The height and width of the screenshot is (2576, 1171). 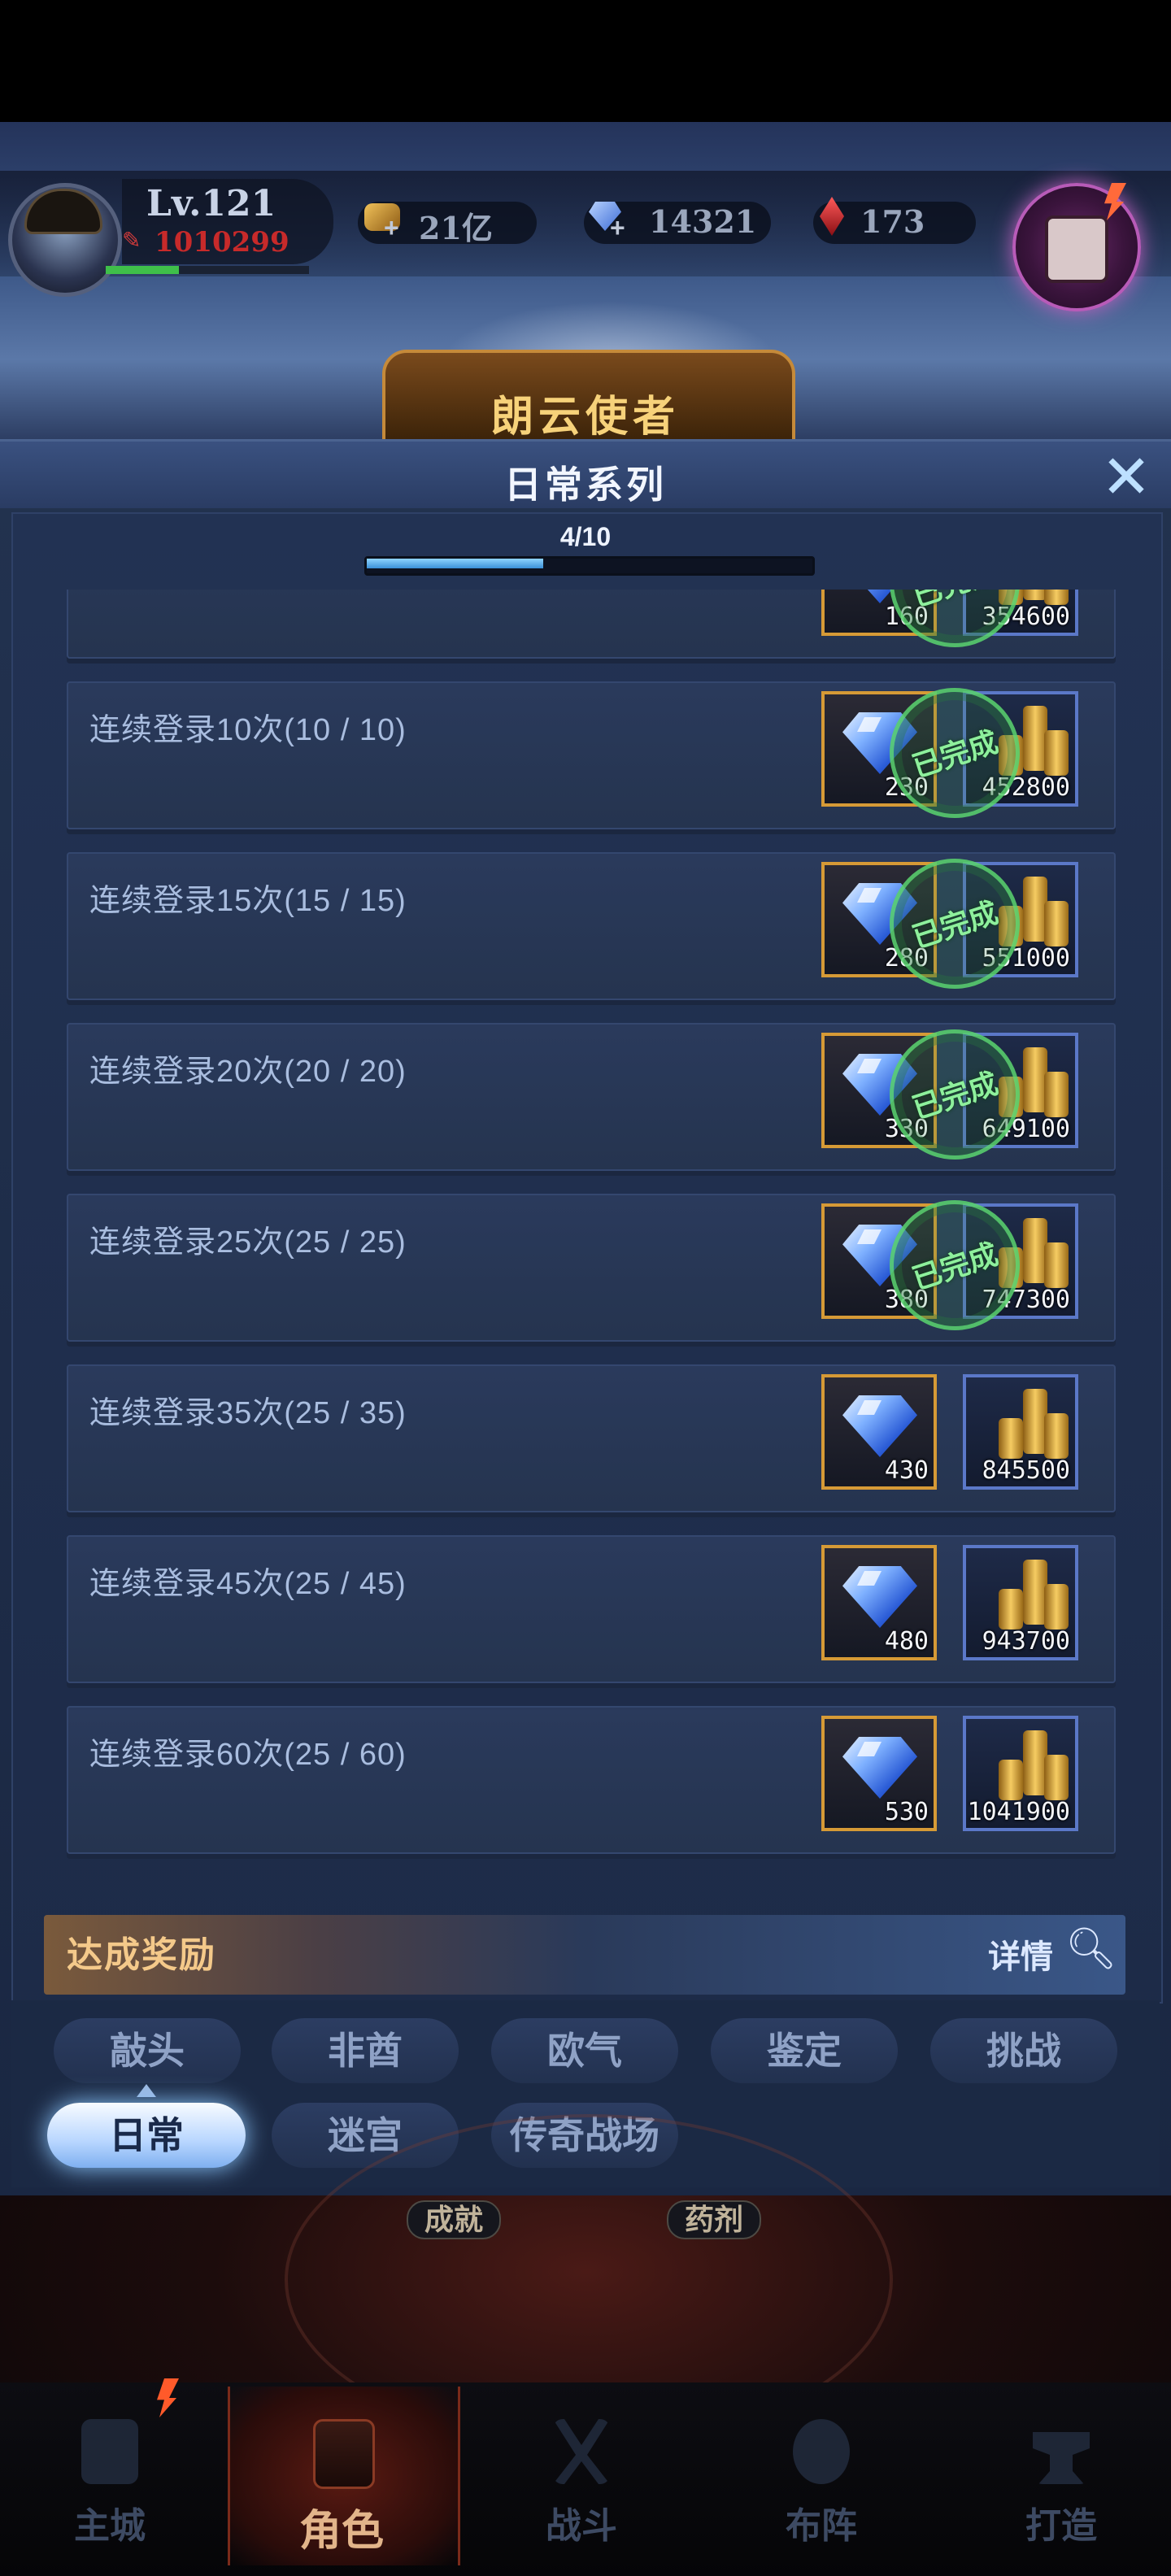 I want to click on task-title: 连续登录20次(20 / 20), so click(x=248, y=1072).